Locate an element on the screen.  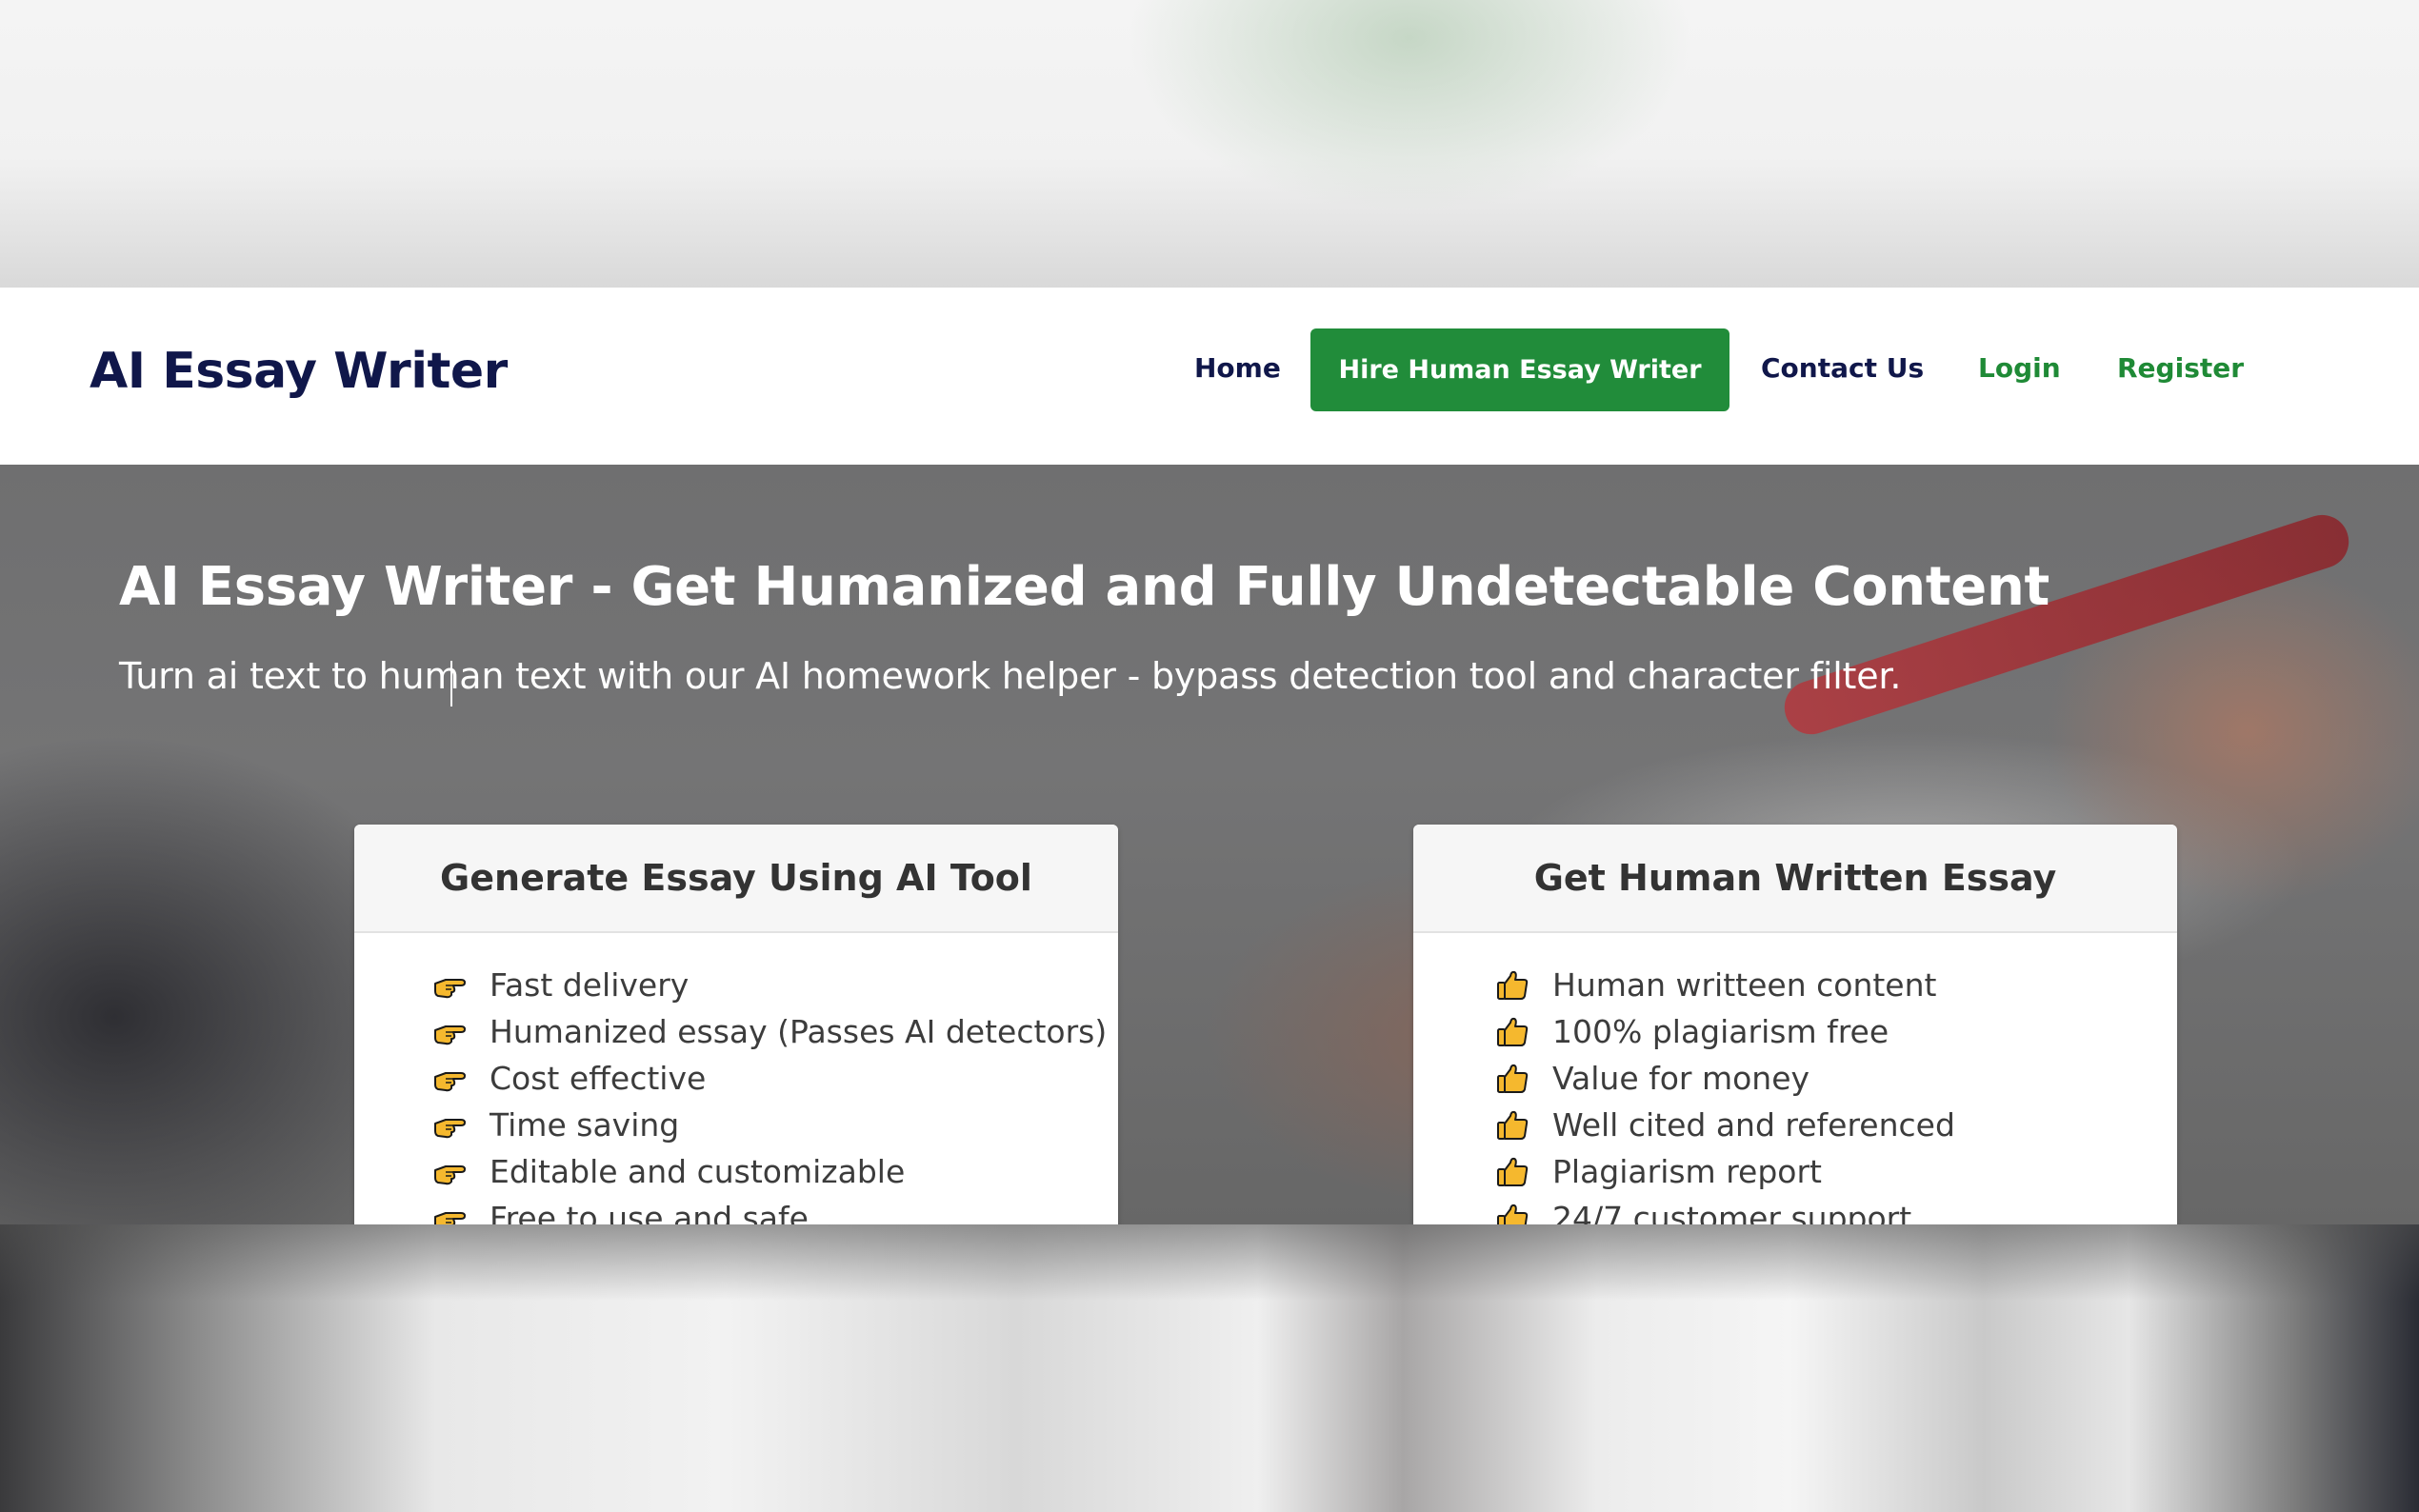
human-essay-card-title: Get Human Written Essay is located at coordinates (1795, 879).